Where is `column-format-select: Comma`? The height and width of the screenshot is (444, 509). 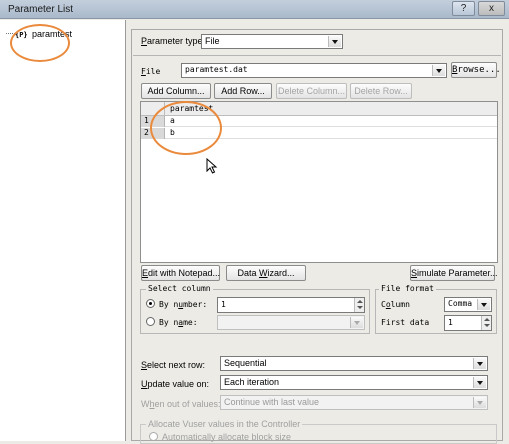 column-format-select: Comma is located at coordinates (468, 304).